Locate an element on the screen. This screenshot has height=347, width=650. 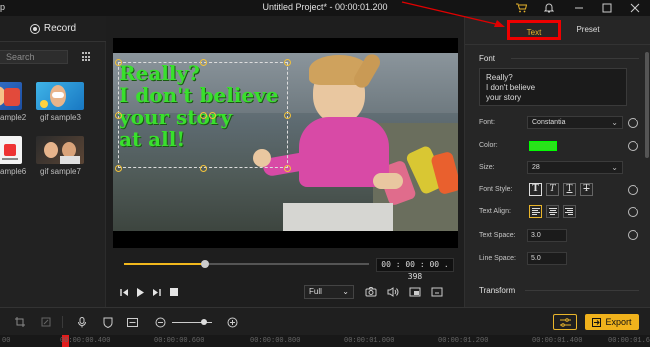
chevron-down-icon: ⌄ is located at coordinates (614, 167).